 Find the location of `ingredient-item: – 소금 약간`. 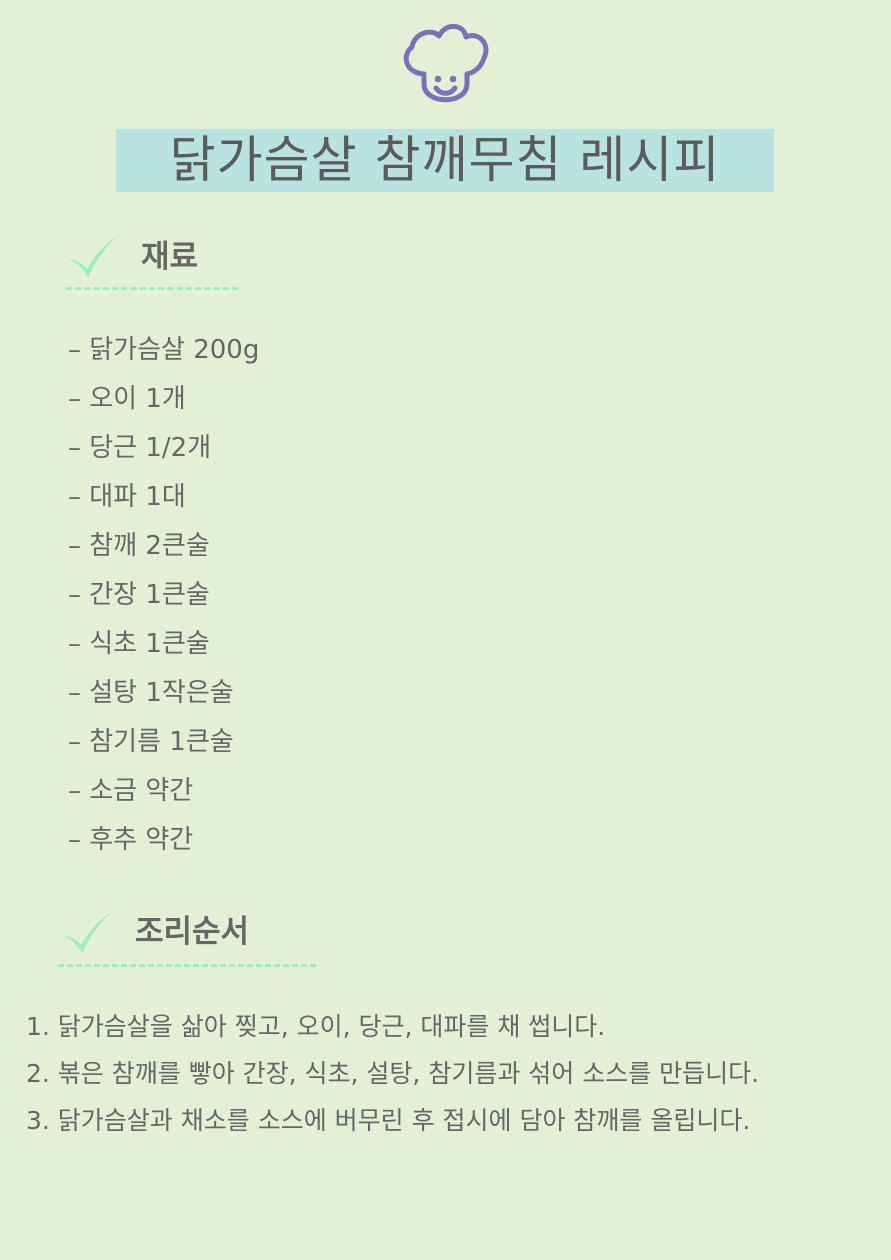

ingredient-item: – 소금 약간 is located at coordinates (131, 791).